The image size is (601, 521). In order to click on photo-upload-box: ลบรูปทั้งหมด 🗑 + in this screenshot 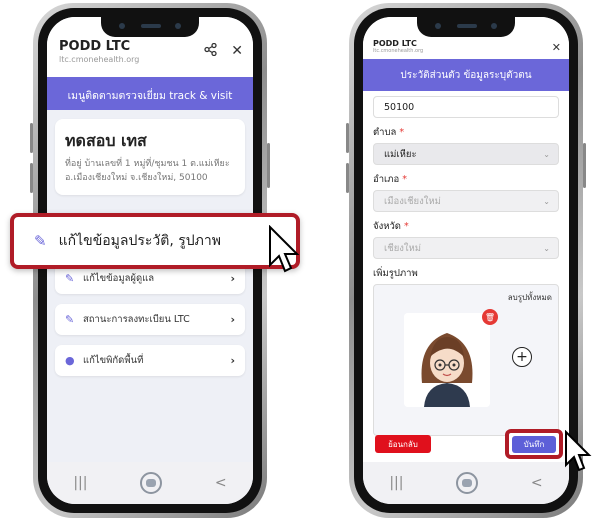, I will do `click(466, 360)`.